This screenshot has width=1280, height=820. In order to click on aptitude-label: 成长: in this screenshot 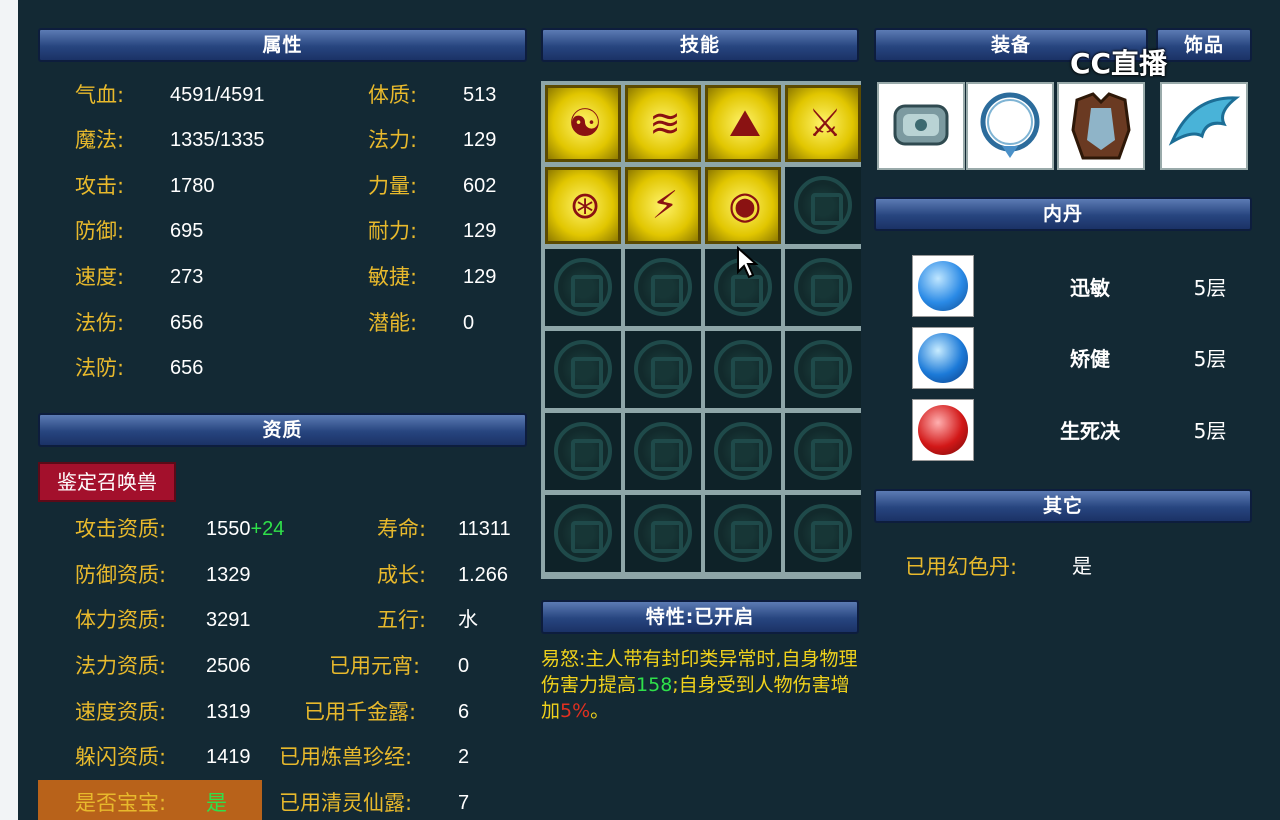, I will do `click(402, 575)`.